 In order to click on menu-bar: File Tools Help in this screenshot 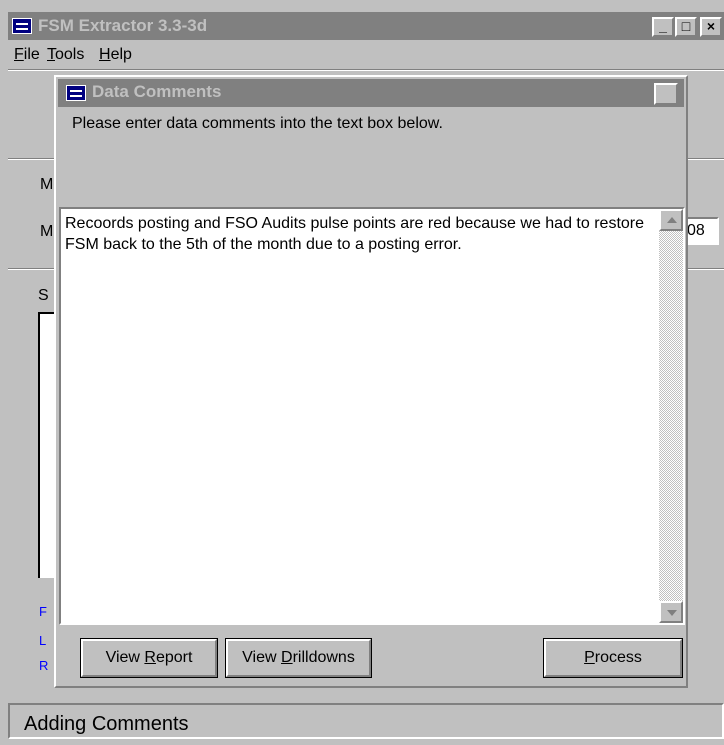, I will do `click(366, 54)`.